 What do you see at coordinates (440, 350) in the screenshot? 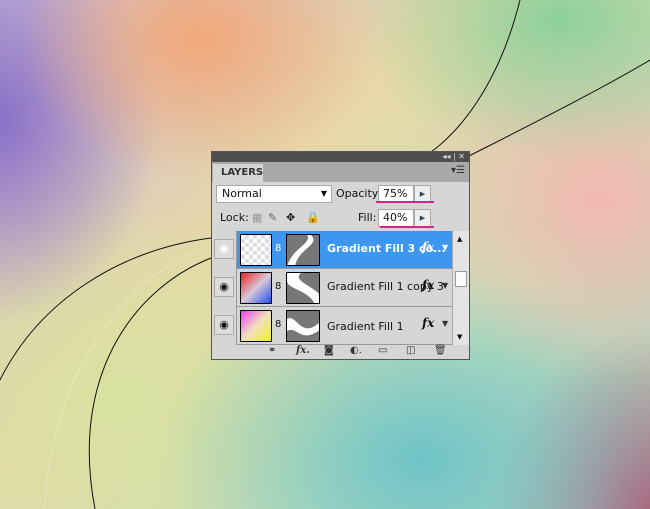
I see `trash-icon: 🗑` at bounding box center [440, 350].